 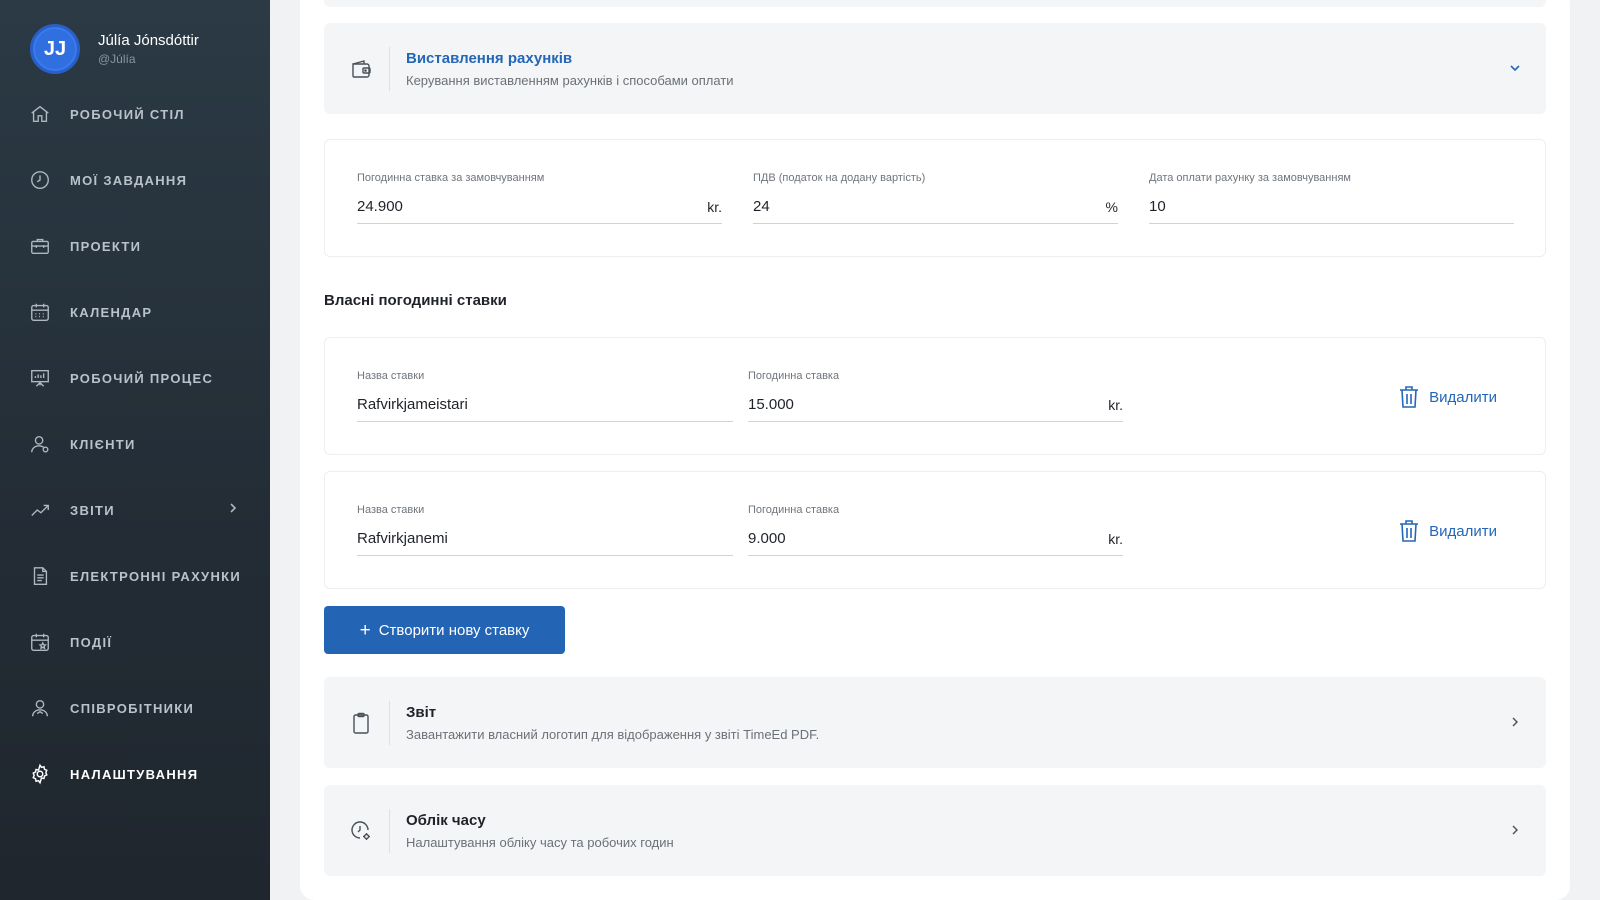 I want to click on nav-label: РОБОЧИЙ СТІЛ, so click(x=127, y=114).